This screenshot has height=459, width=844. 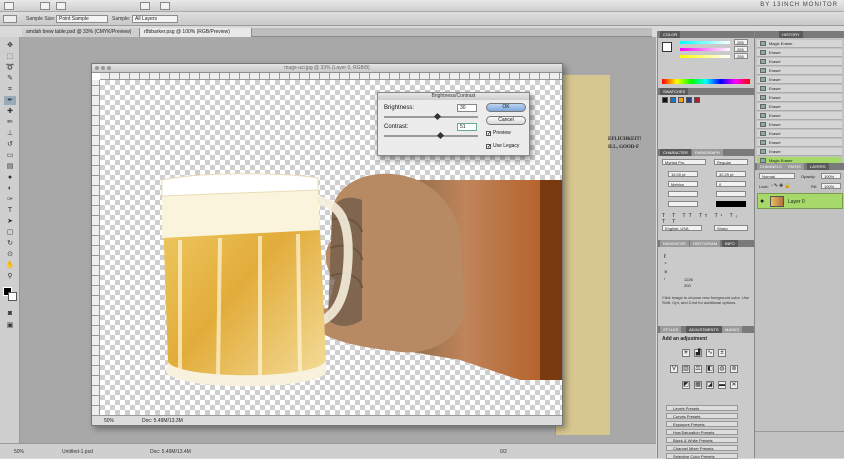 I want to click on eyedropper-tool-preset-icon, so click(x=10, y=19).